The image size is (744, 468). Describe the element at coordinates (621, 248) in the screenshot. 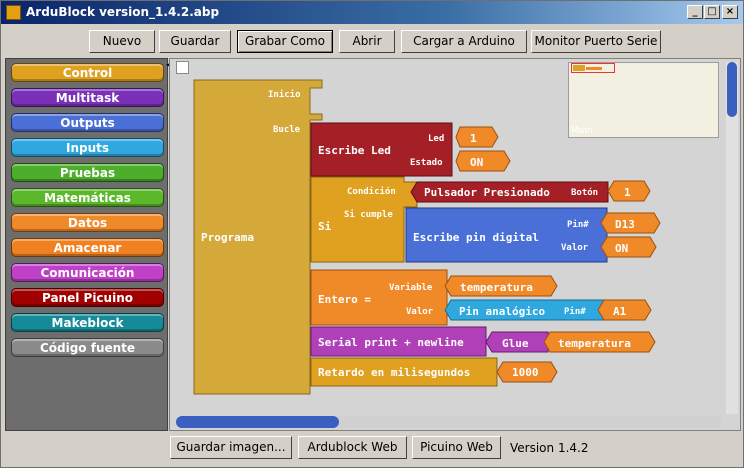

I see `digital-value: ON` at that location.